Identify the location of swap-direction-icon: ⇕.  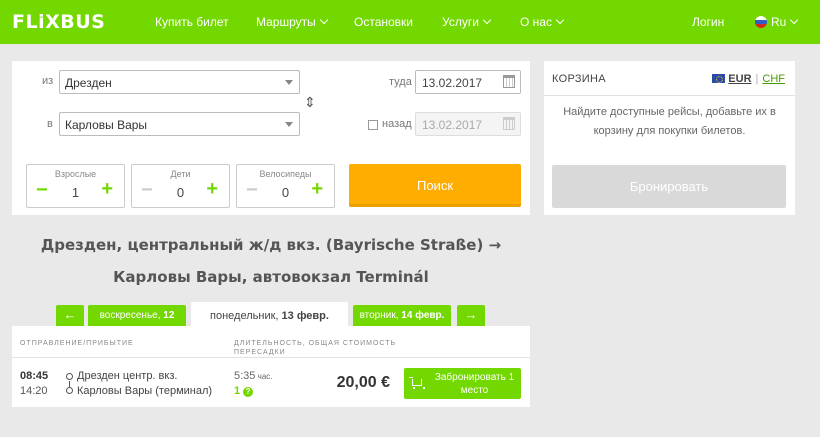
(310, 102).